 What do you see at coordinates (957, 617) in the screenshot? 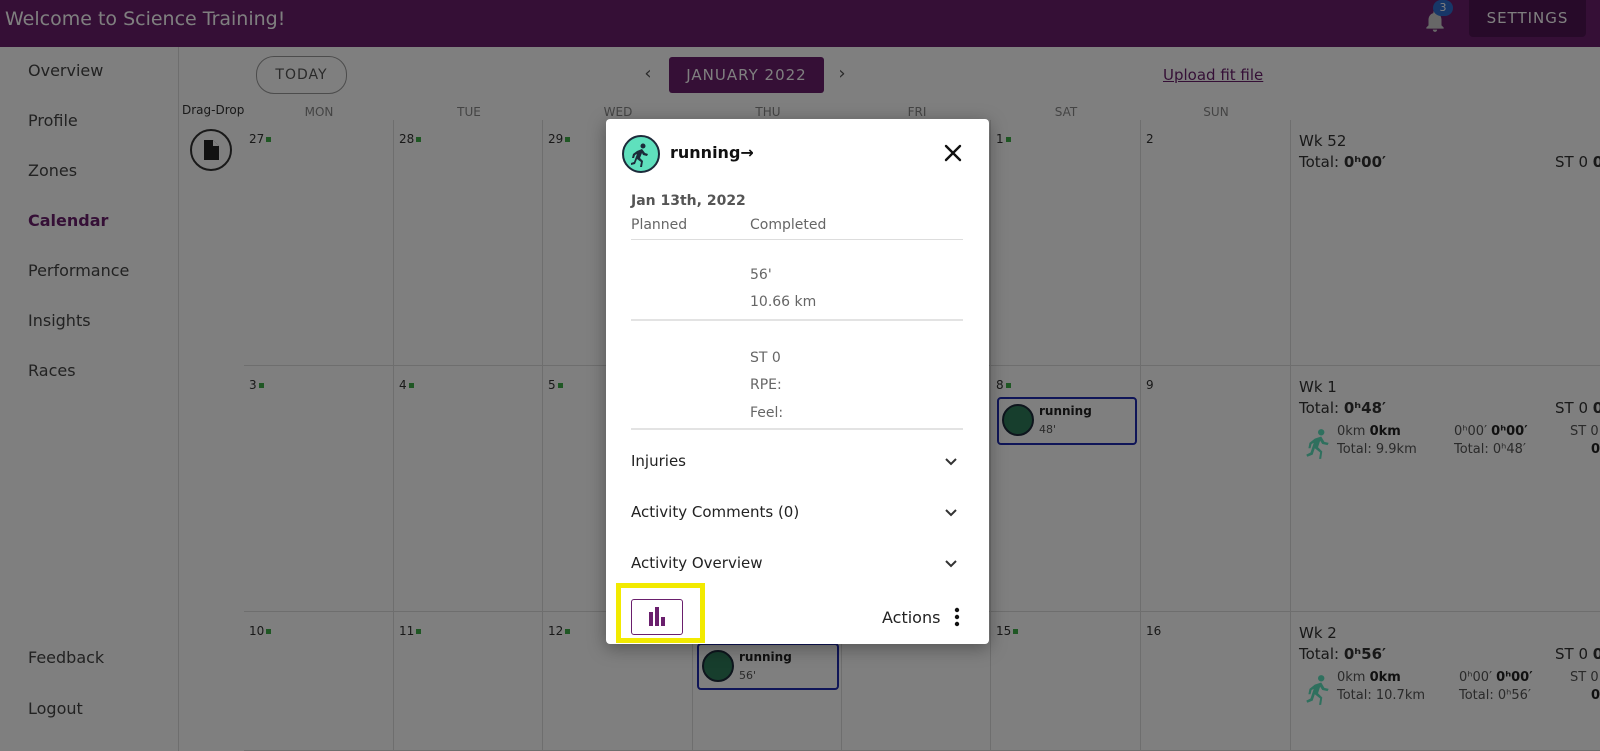
I see `more-vert-icon` at bounding box center [957, 617].